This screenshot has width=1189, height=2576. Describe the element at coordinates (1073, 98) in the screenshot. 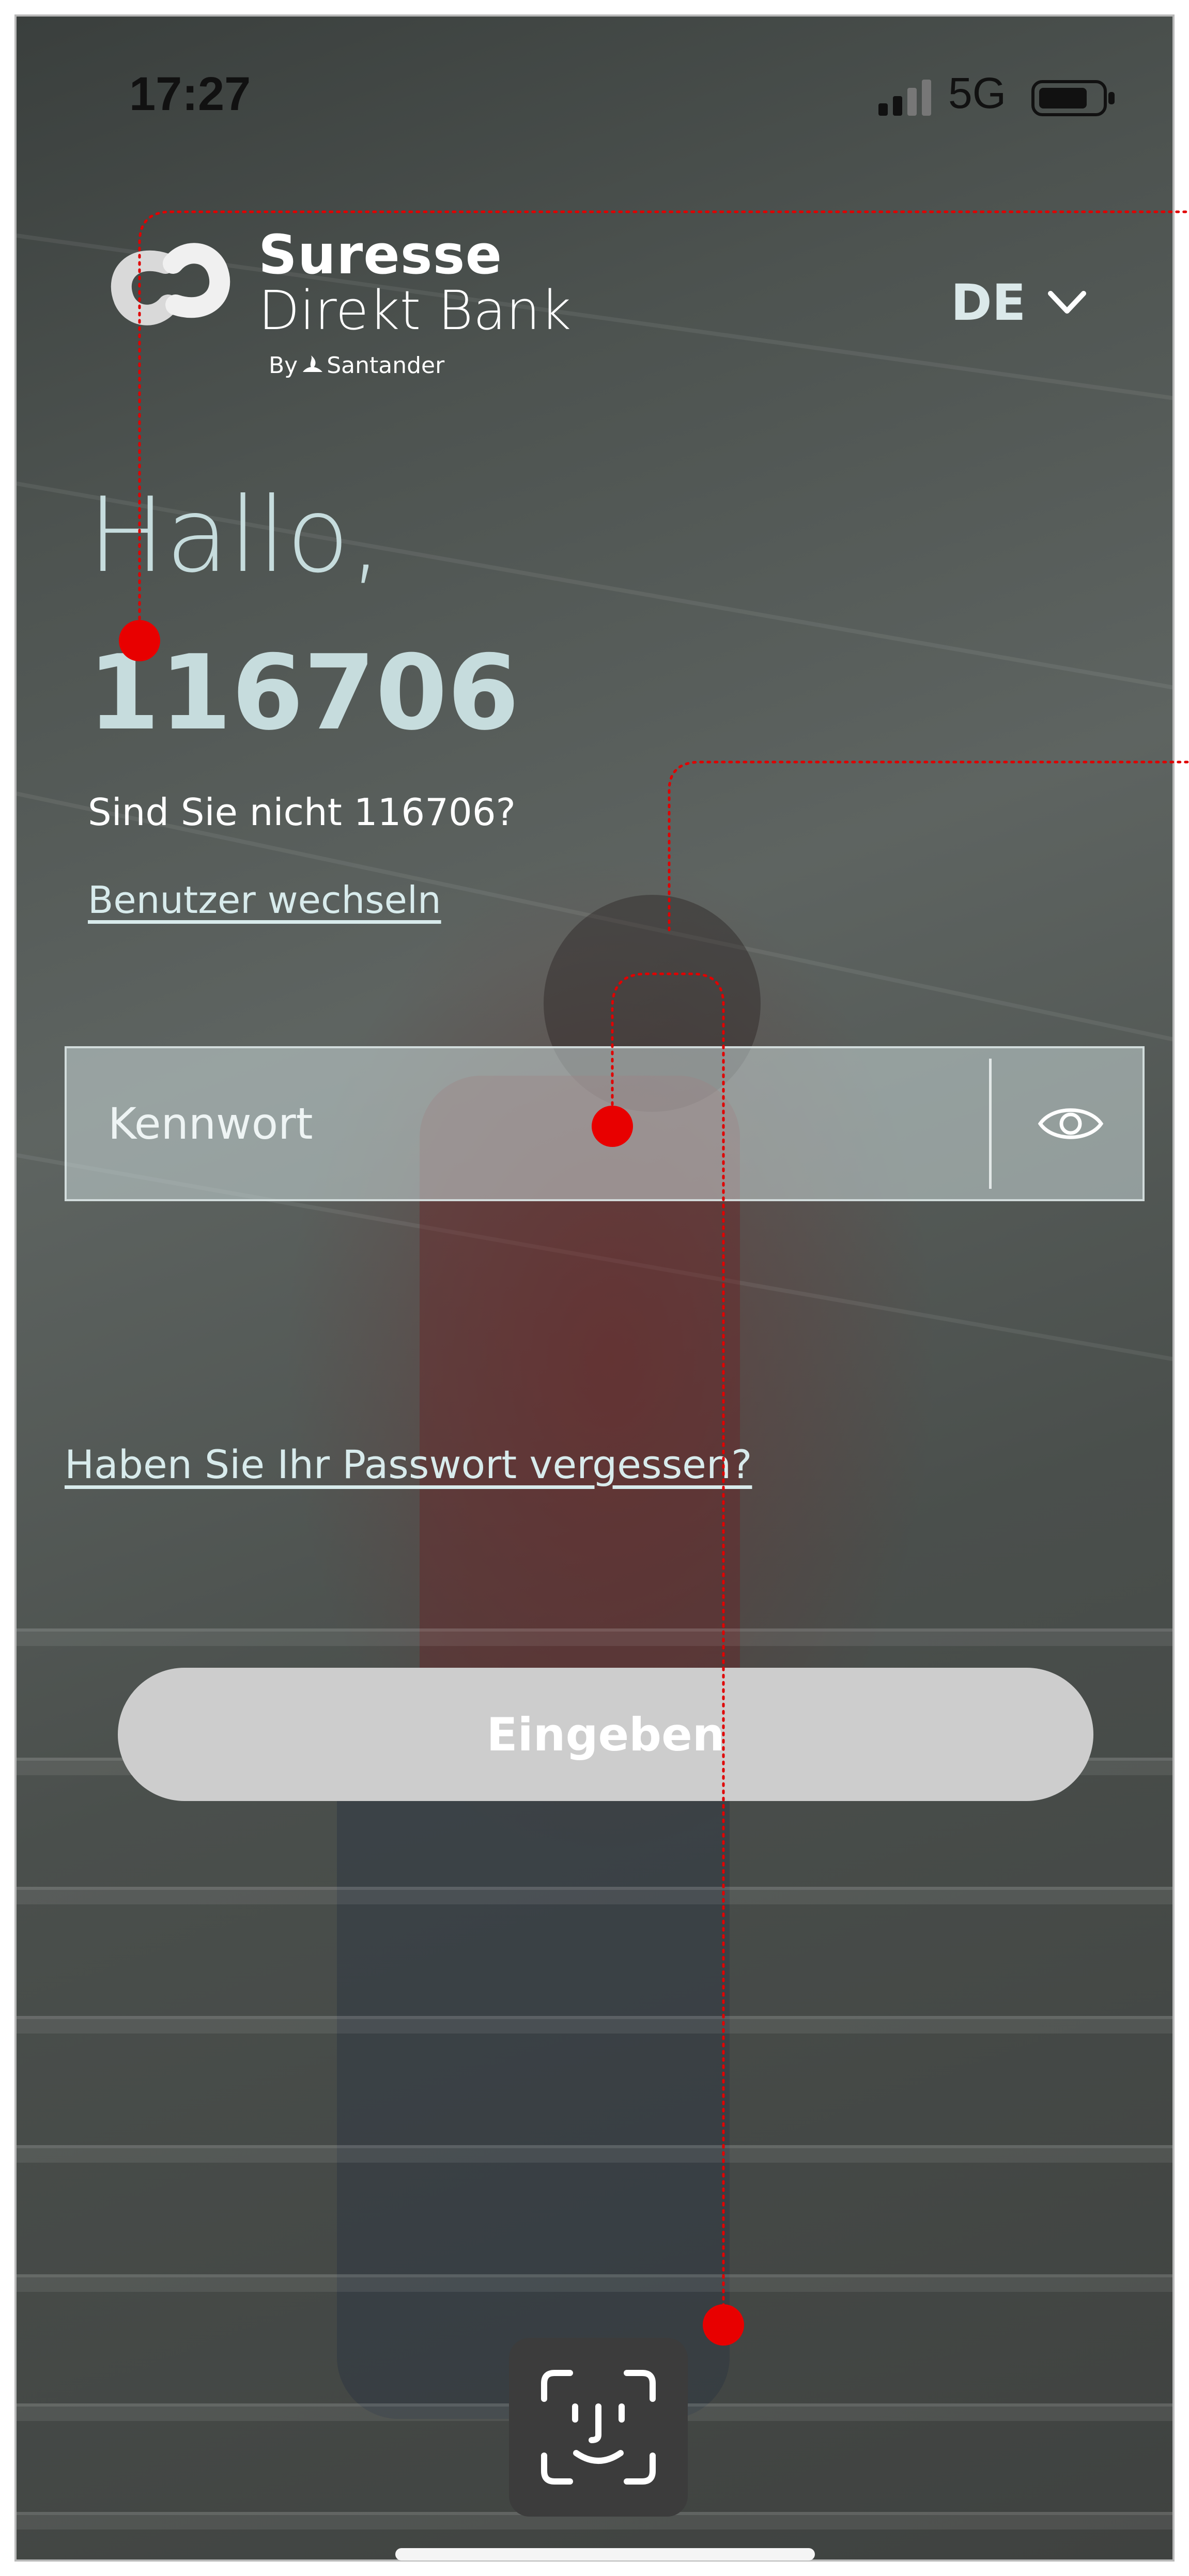

I see `battery-icon` at that location.